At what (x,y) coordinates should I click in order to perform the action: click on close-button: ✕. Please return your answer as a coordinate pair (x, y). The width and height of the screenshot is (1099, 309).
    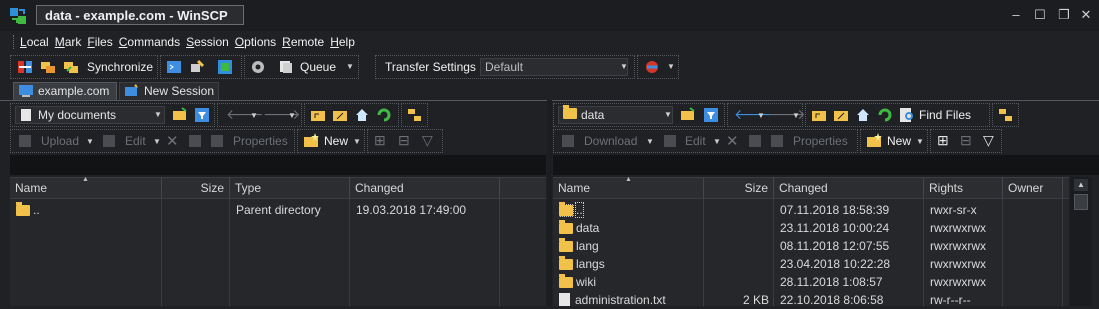
    Looking at the image, I should click on (1086, 15).